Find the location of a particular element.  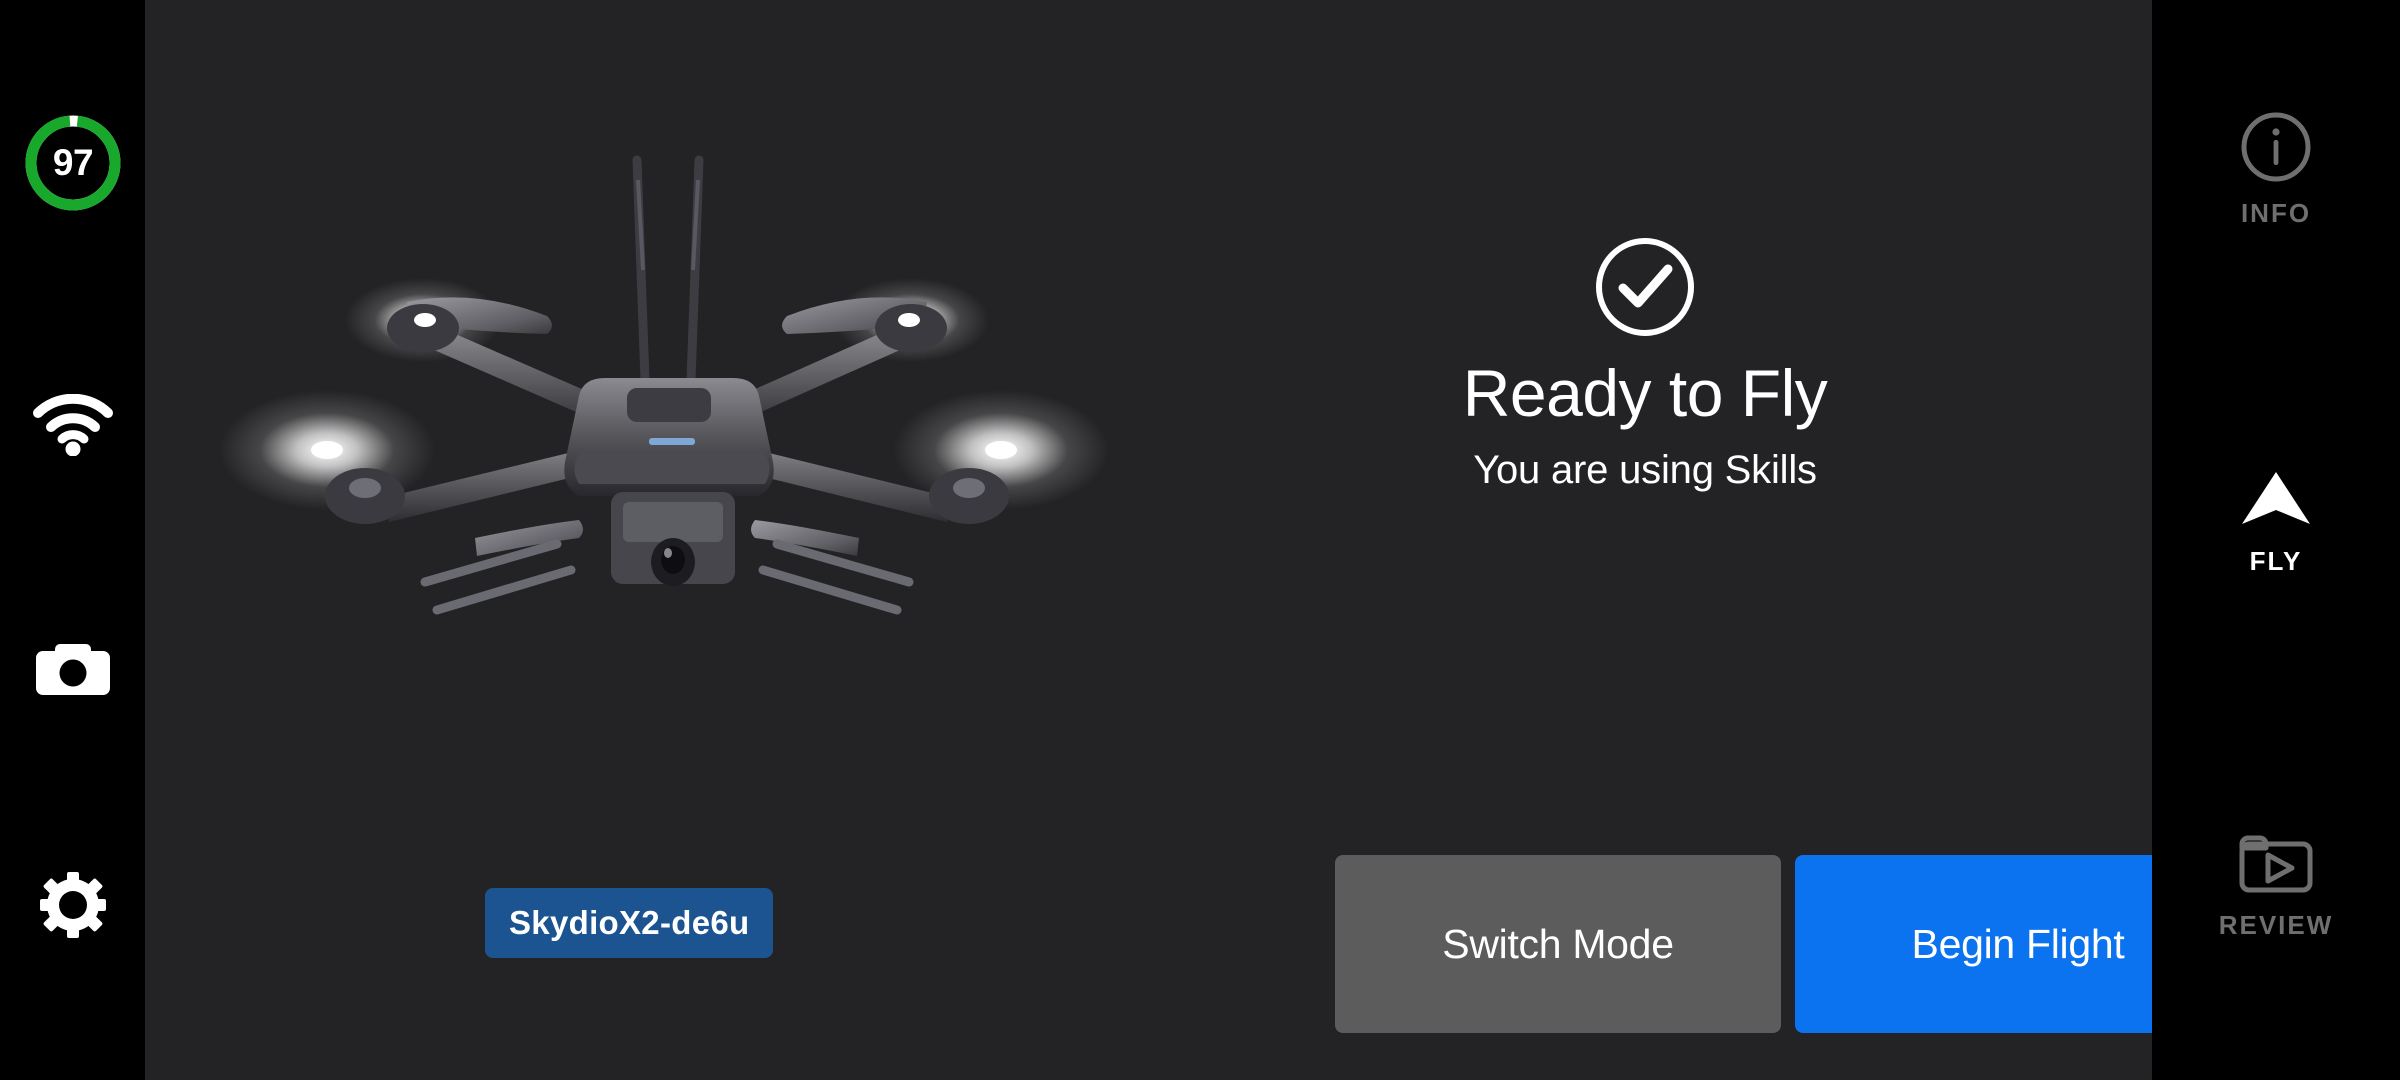

battery-percent-label: 97 is located at coordinates (73, 162).